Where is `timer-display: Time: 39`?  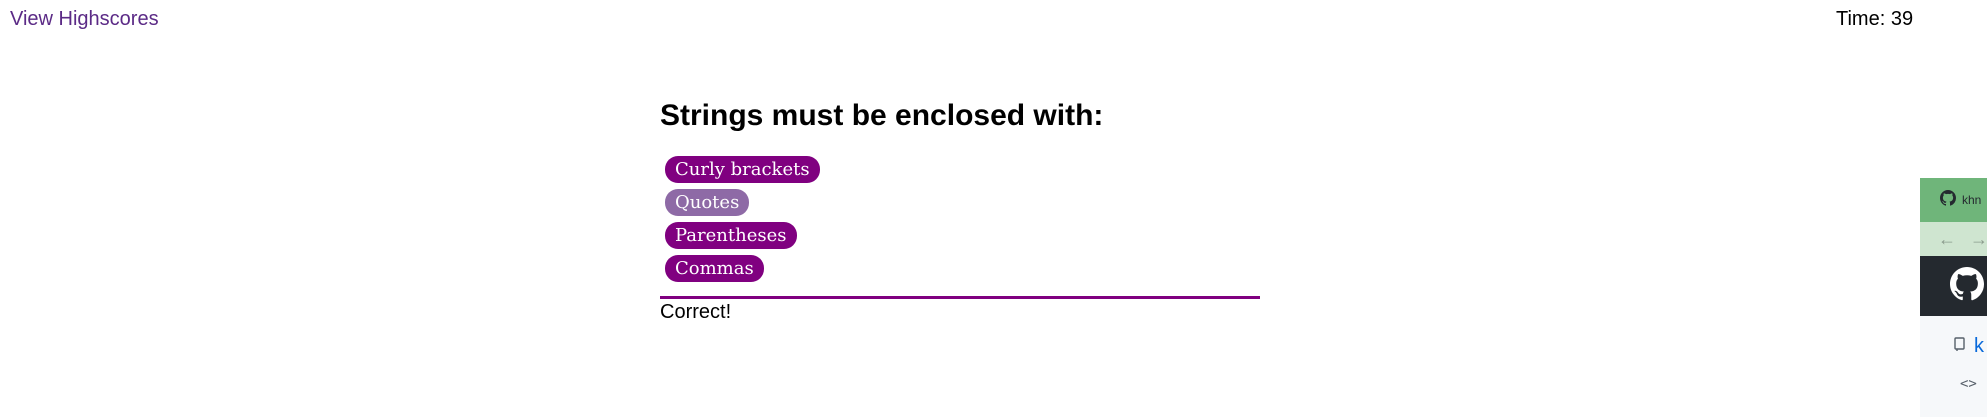
timer-display: Time: 39 is located at coordinates (1875, 19).